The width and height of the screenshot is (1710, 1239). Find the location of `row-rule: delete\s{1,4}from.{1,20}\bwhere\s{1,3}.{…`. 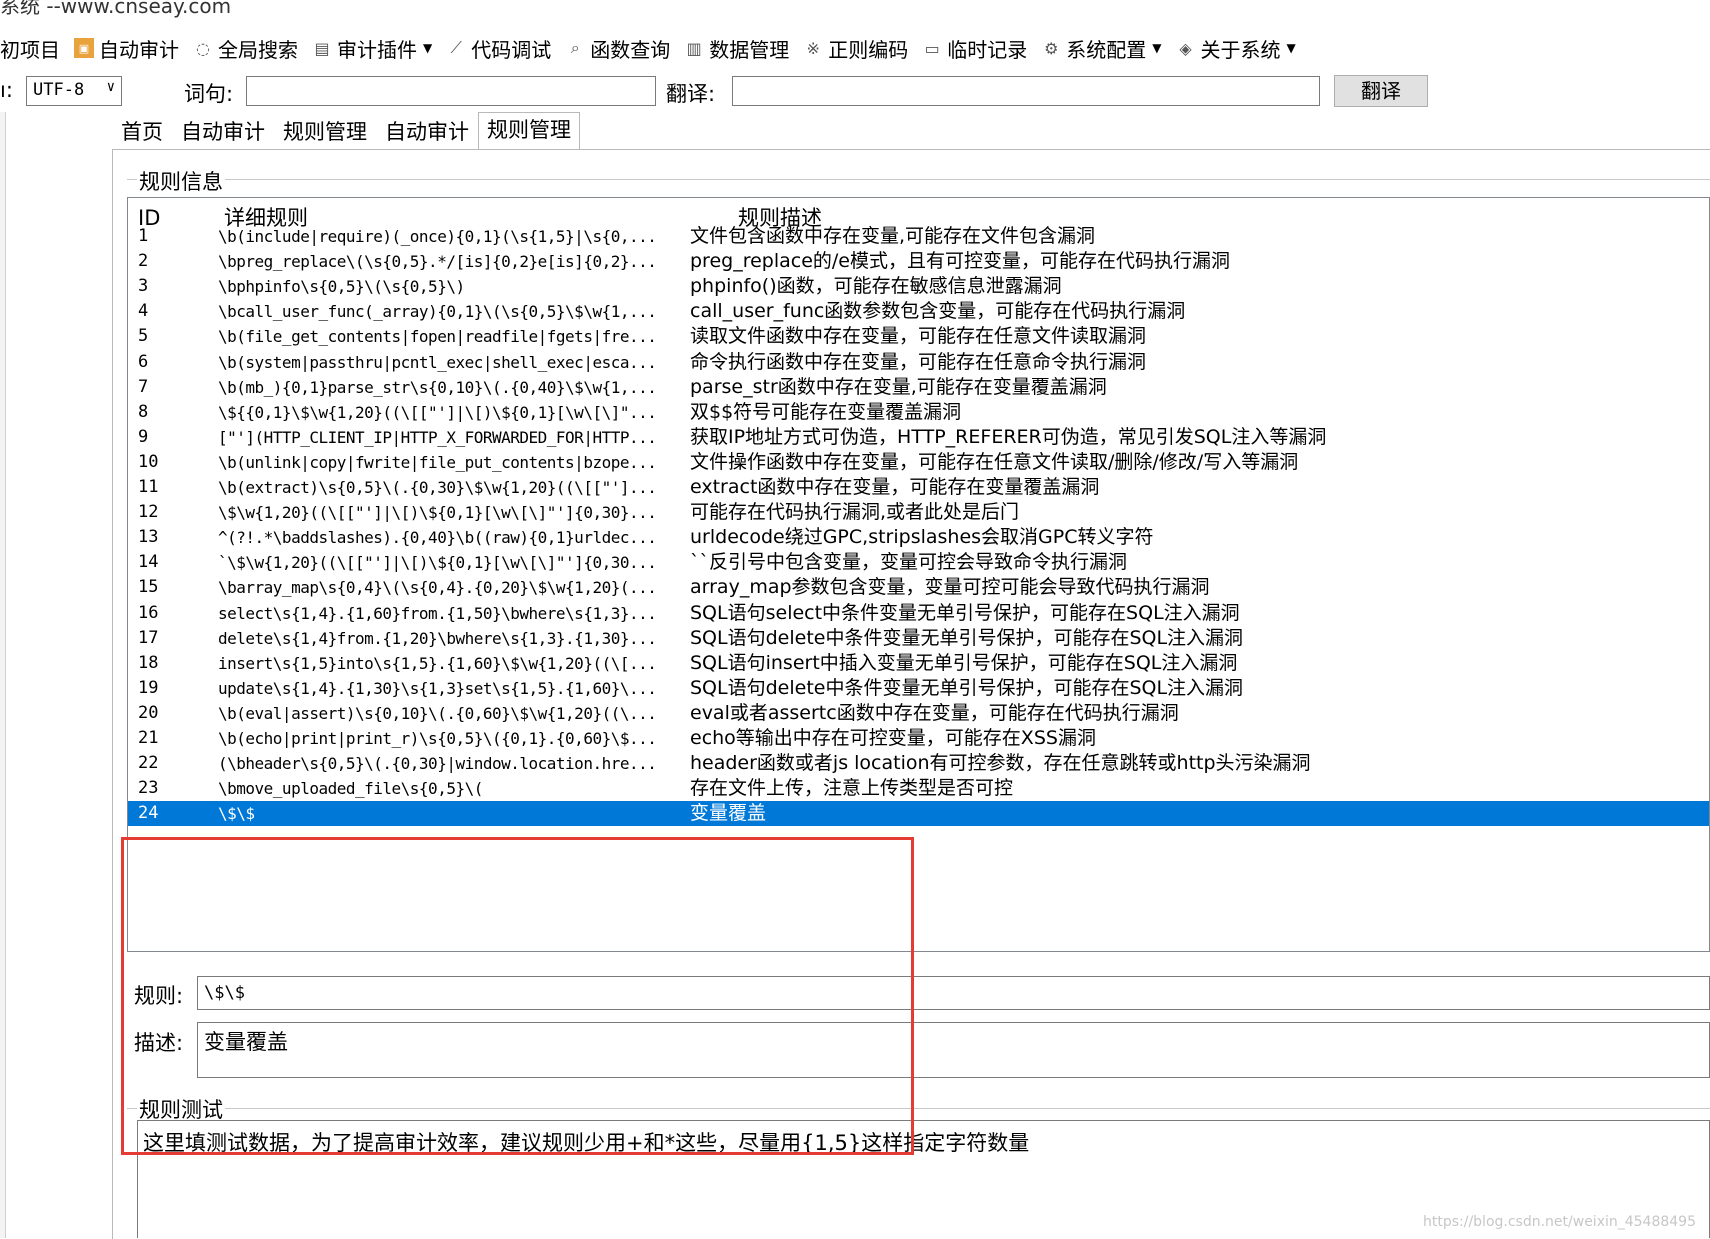

row-rule: delete\s{1,4}from.{1,20}\bwhere\s{1,3}.{… is located at coordinates (437, 638).